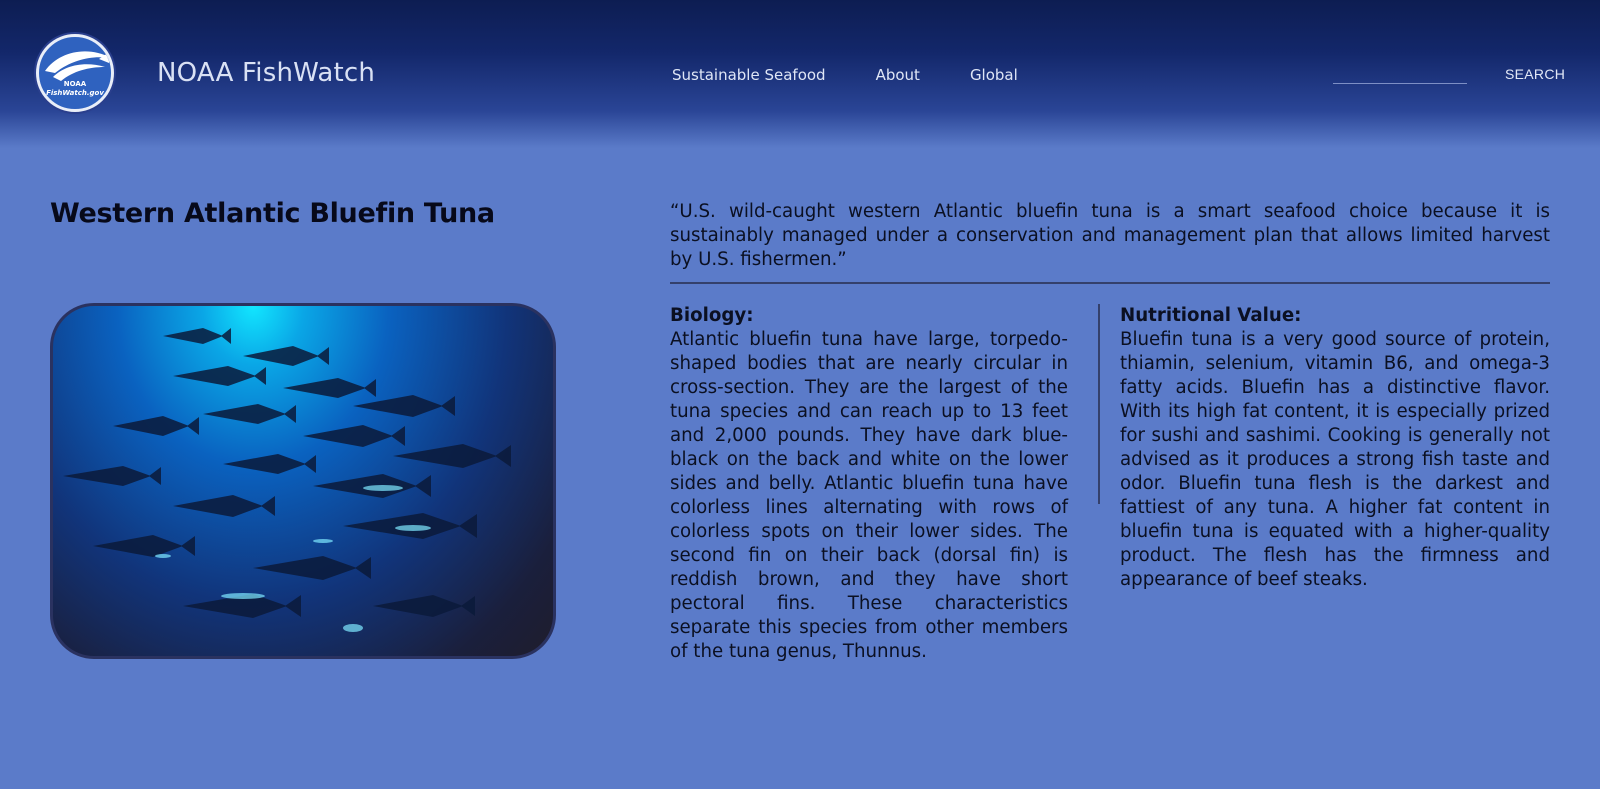 The image size is (1600, 789). I want to click on fish-logo-icon, so click(78, 66).